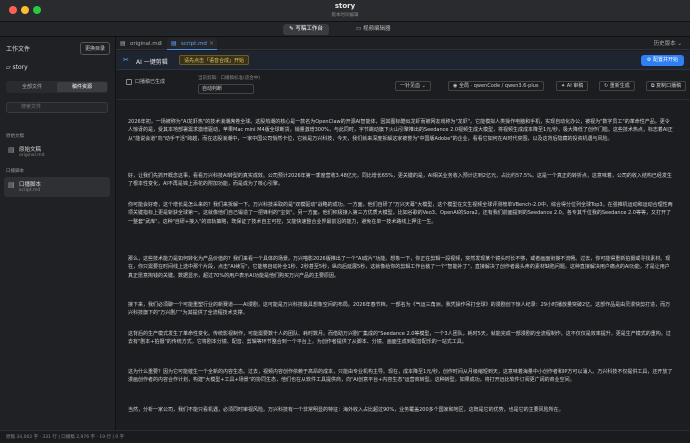 This screenshot has height=443, width=690. I want to click on search-input: 搜索文件, so click(57, 107).